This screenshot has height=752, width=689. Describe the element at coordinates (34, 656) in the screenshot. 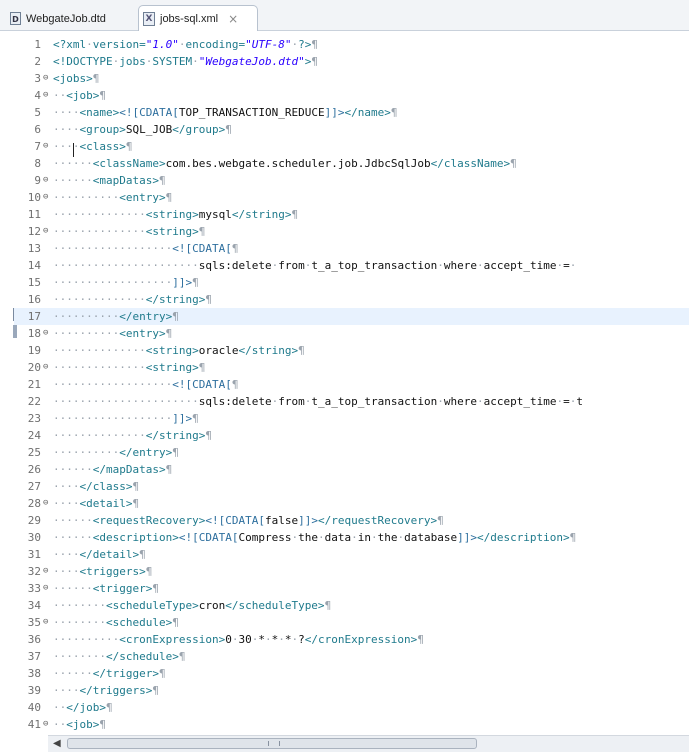

I see `line-number: 37` at that location.